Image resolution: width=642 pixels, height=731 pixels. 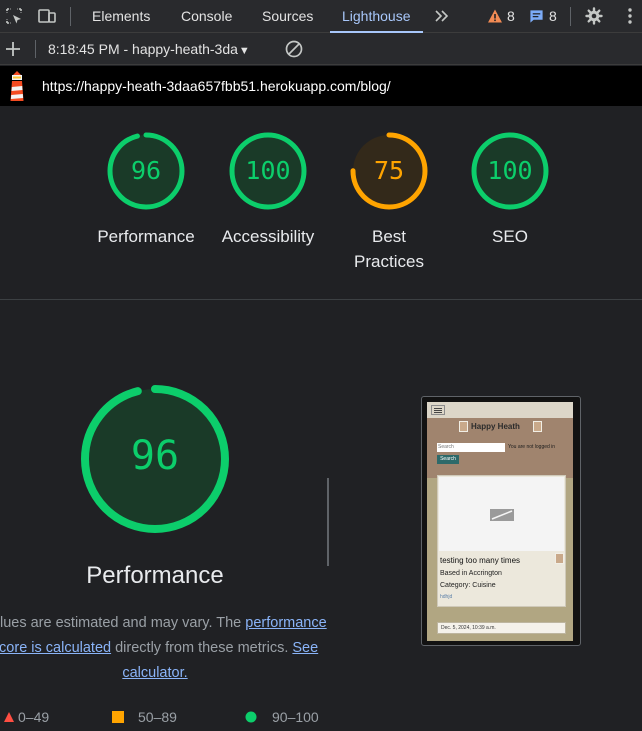 What do you see at coordinates (9, 717) in the screenshot?
I see `fail-triangle-icon` at bounding box center [9, 717].